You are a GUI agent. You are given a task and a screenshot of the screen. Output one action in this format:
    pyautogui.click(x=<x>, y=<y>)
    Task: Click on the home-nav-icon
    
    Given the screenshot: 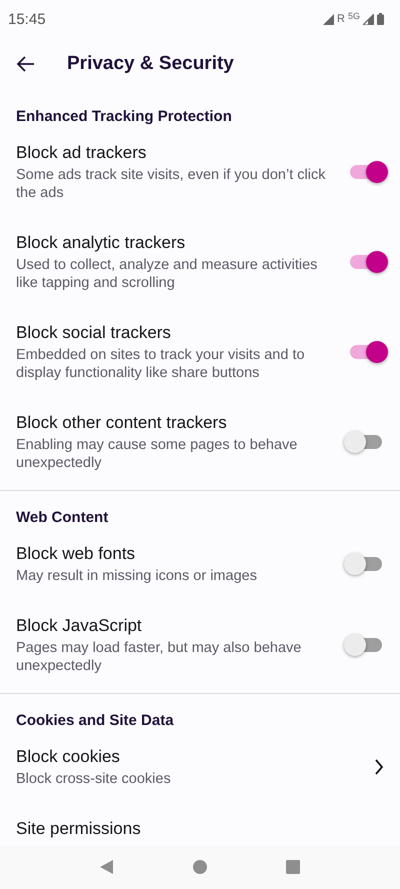 What is the action you would take?
    pyautogui.click(x=199, y=867)
    